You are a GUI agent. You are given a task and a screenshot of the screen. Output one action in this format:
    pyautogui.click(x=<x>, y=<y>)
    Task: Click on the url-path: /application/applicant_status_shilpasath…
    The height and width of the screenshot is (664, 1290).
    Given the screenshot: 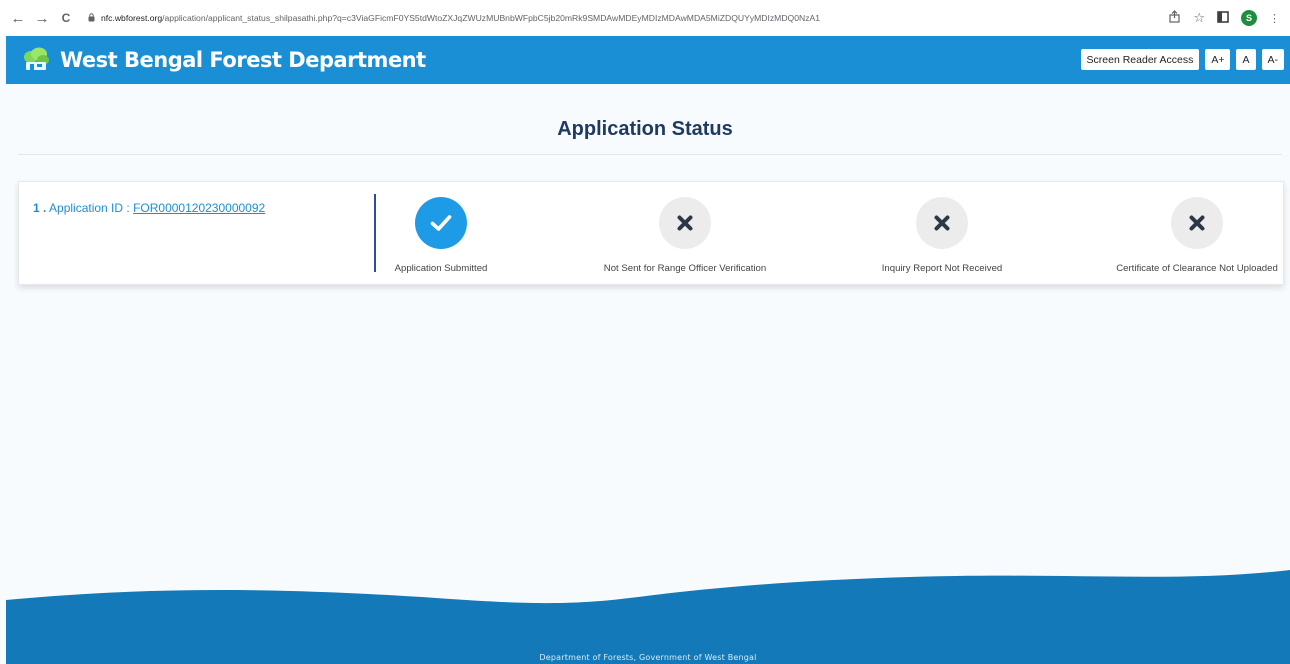 What is the action you would take?
    pyautogui.click(x=491, y=18)
    